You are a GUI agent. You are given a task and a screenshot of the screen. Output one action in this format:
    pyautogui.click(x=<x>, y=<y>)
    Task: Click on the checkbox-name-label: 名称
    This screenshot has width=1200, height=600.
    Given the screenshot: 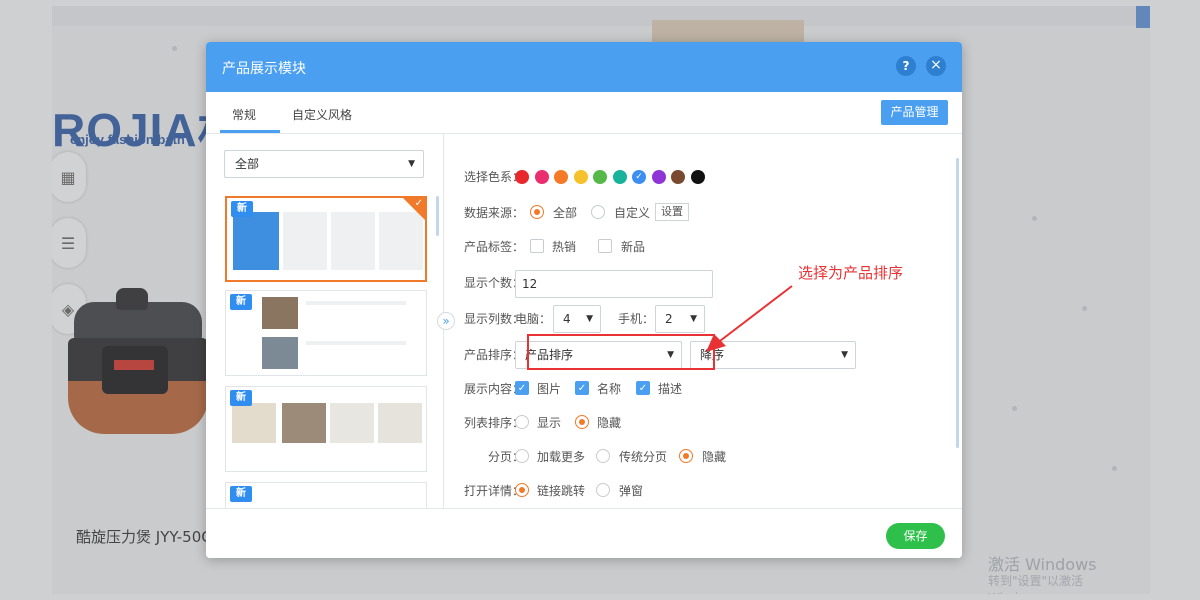 What is the action you would take?
    pyautogui.click(x=609, y=389)
    